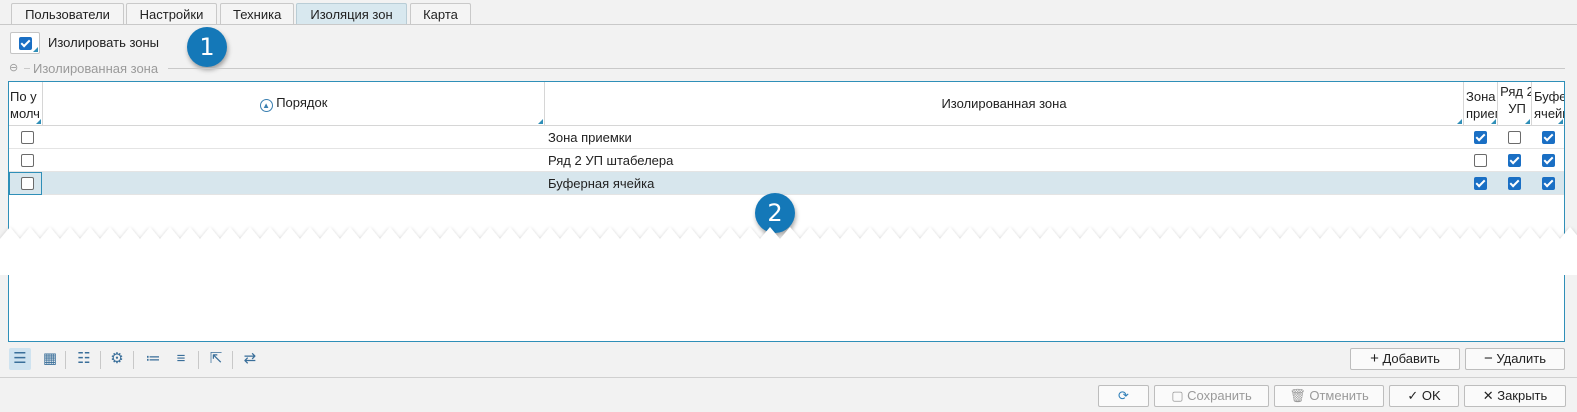  What do you see at coordinates (171, 13) in the screenshot?
I see `tab-settings: Настройки` at bounding box center [171, 13].